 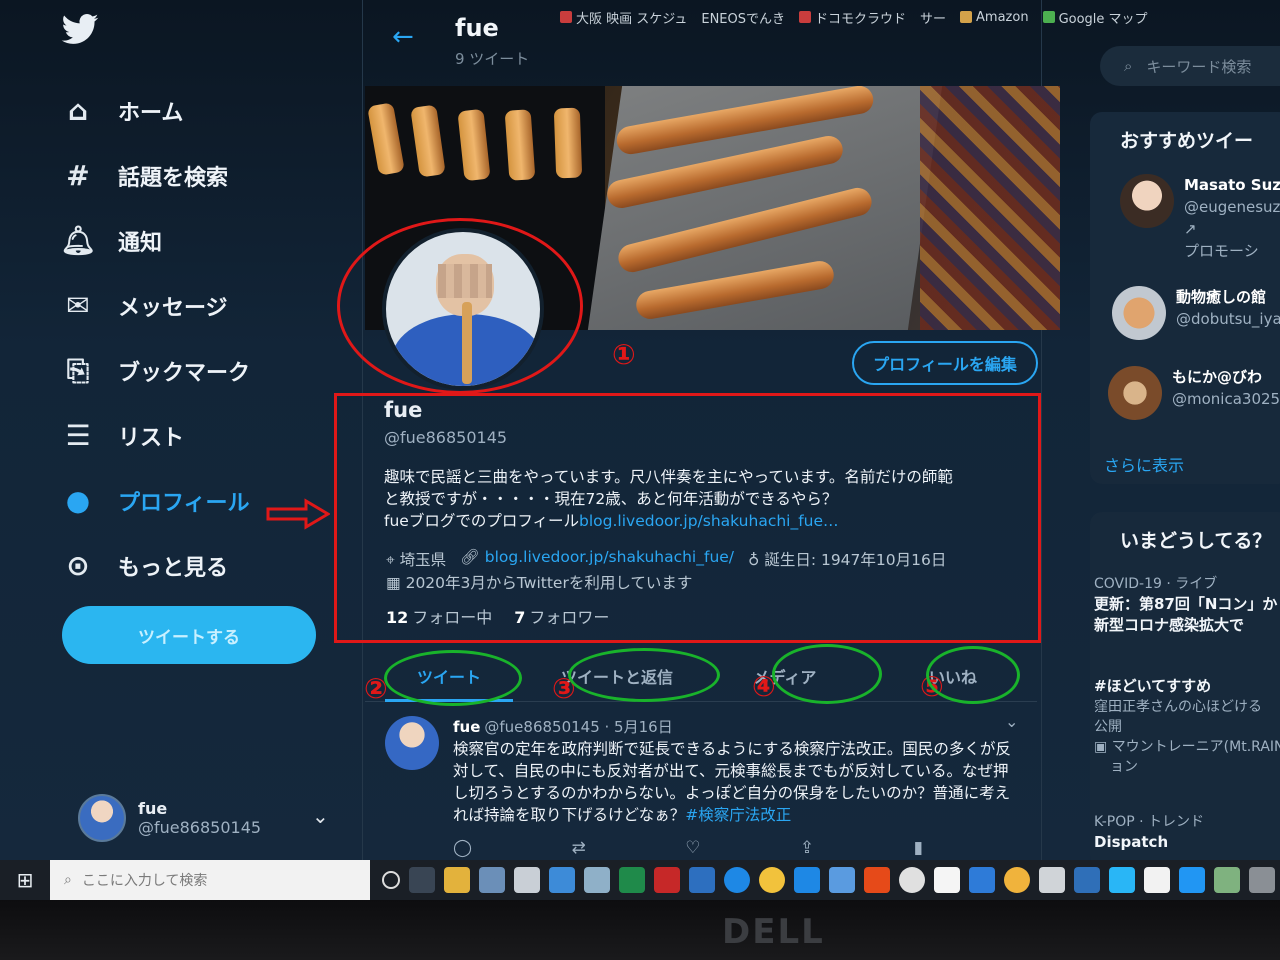 I want to click on acrobat-icon, so click(x=877, y=880).